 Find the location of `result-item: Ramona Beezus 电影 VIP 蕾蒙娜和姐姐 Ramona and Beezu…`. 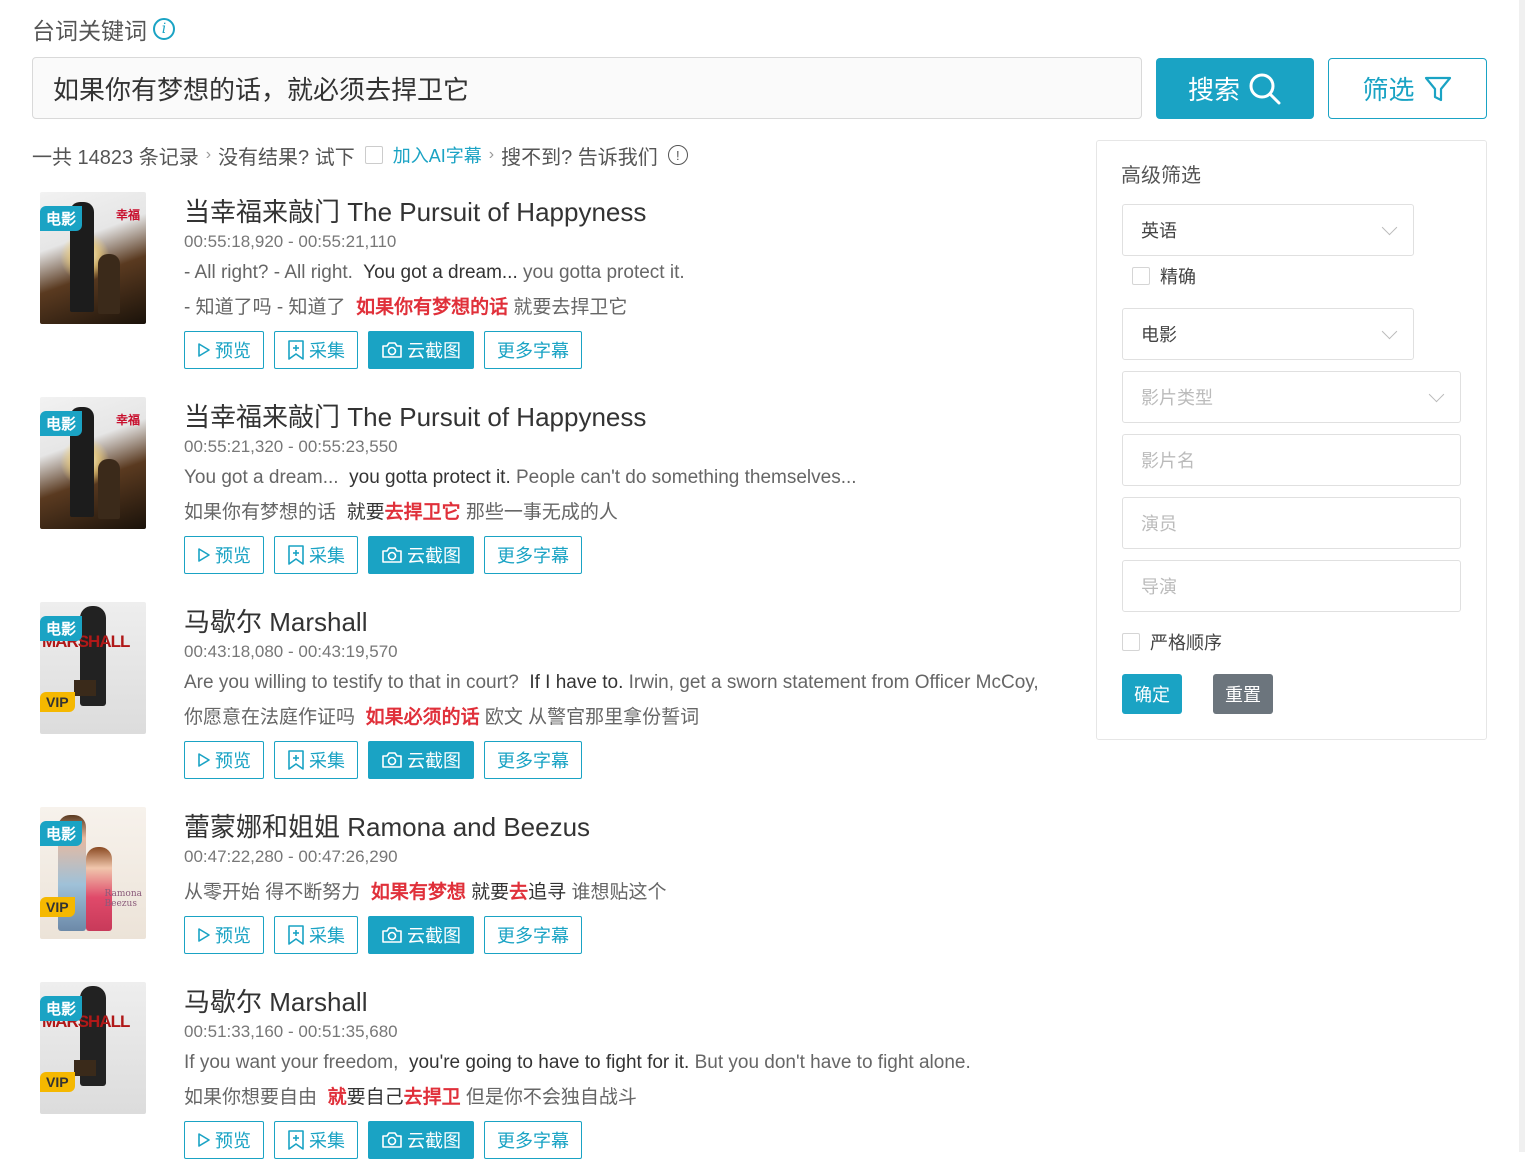

result-item: Ramona Beezus 电影 VIP 蕾蒙娜和姐姐 Ramona and Beezu… is located at coordinates (557, 887).